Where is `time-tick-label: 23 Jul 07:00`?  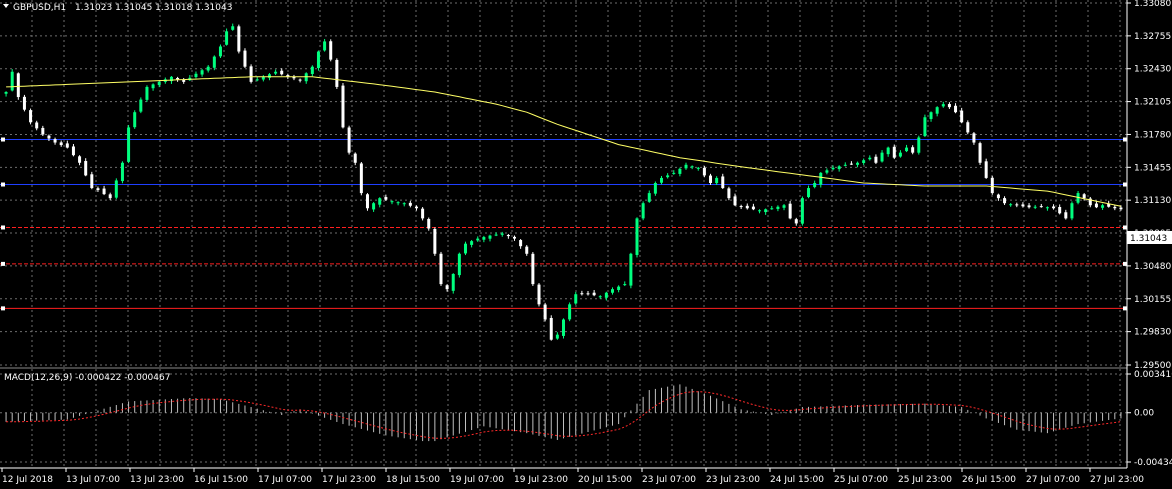
time-tick-label: 23 Jul 07:00 is located at coordinates (669, 480).